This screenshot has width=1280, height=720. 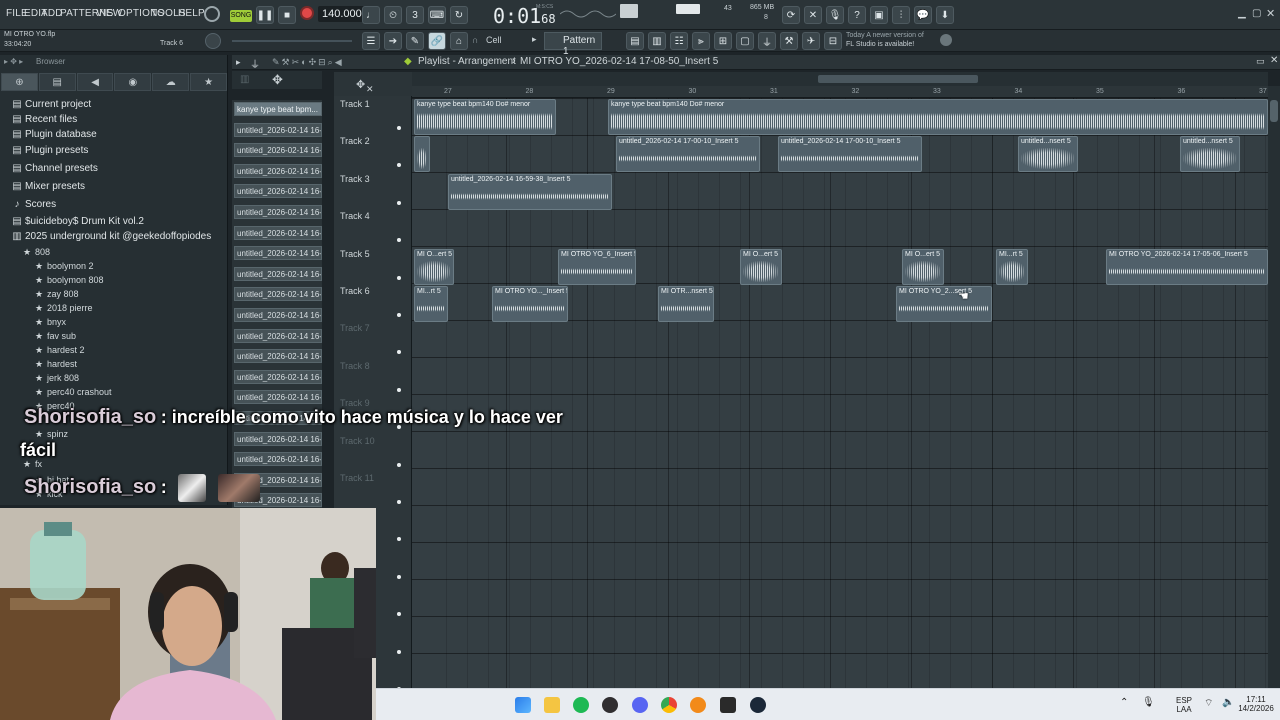 What do you see at coordinates (534, 39) in the screenshot?
I see `pattern-prev-icon: ▸` at bounding box center [534, 39].